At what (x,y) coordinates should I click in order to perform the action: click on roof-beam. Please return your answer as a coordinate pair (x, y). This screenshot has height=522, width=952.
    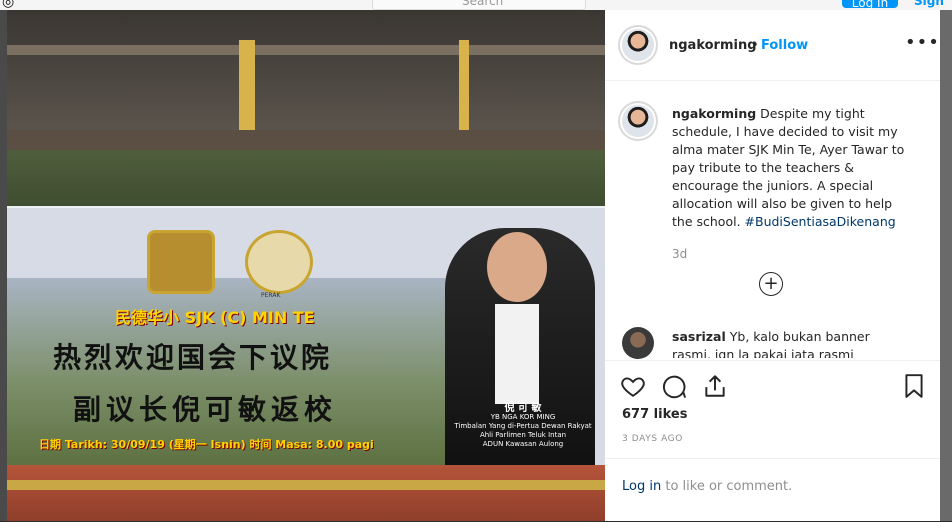
    Looking at the image, I should click on (306, 50).